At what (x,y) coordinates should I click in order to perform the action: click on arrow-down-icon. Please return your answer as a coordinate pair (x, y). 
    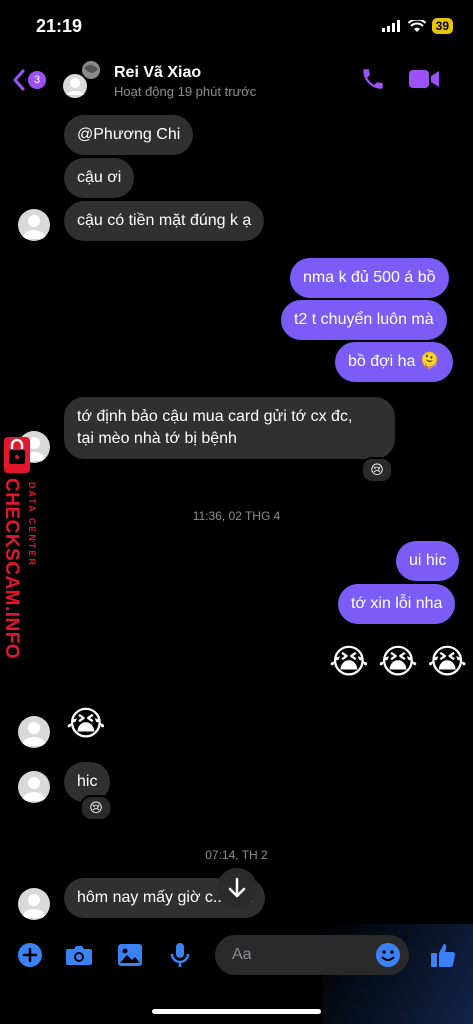
    Looking at the image, I should click on (237, 887).